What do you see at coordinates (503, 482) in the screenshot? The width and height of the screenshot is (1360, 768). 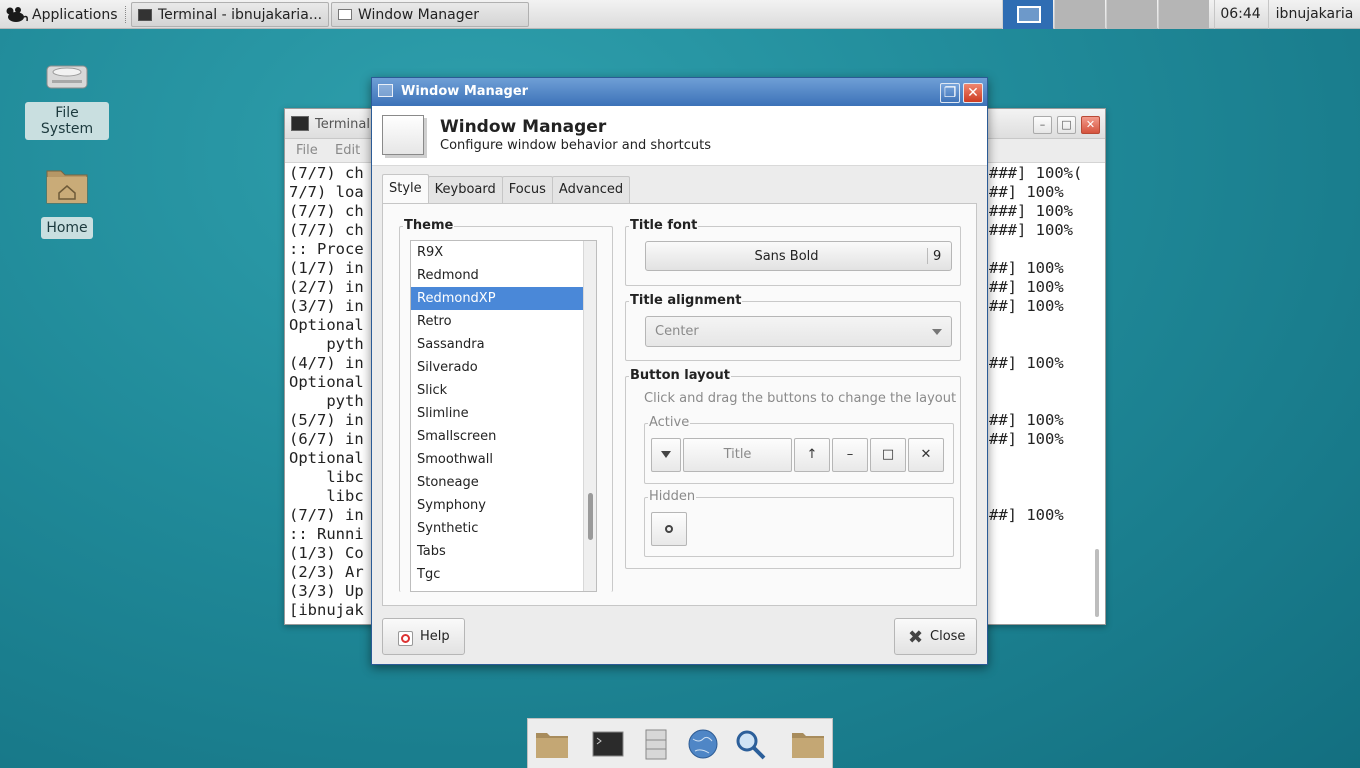 I see `theme-item: Stoneage` at bounding box center [503, 482].